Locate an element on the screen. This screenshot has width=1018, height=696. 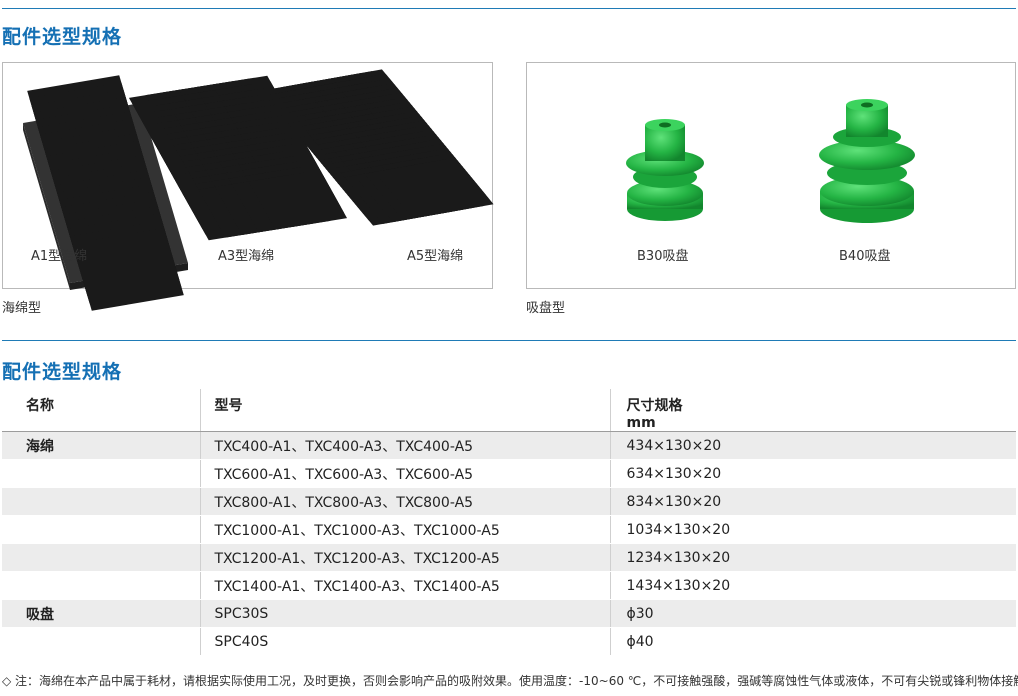
sponge-a3-label: A3型海绵 is located at coordinates (246, 256).